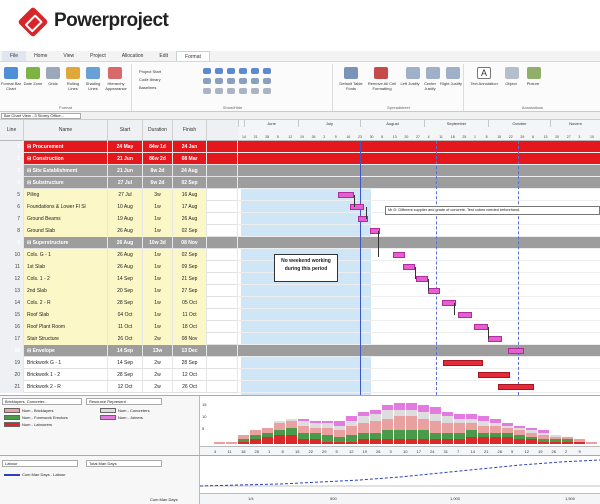 The image size is (600, 504). What do you see at coordinates (124, 401) in the screenshot?
I see `histogram-type-selector: Resource Represent` at bounding box center [124, 401].